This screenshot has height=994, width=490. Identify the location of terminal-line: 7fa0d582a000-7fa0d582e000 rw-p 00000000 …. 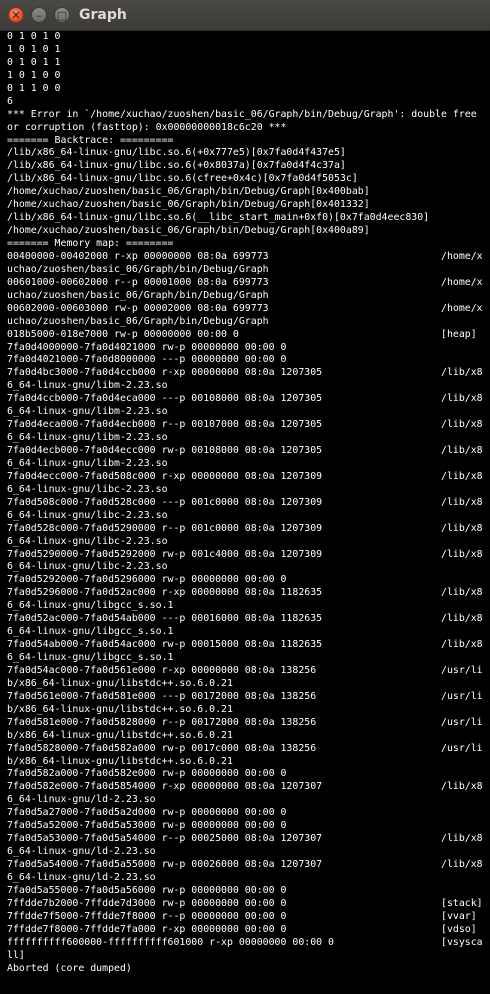
(147, 774).